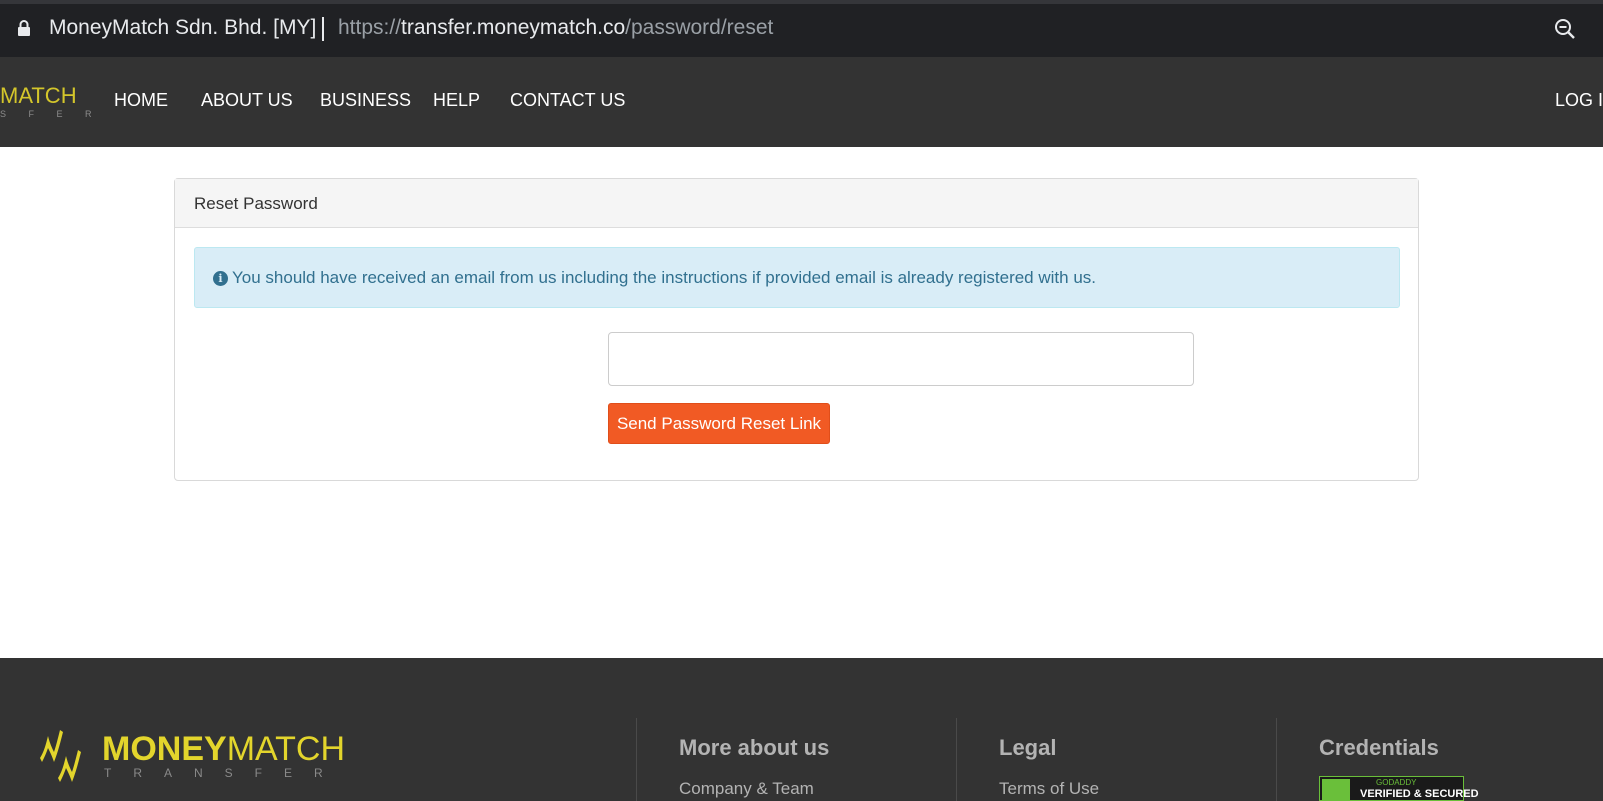  What do you see at coordinates (1579, 100) in the screenshot?
I see `nav-login: LOG IN` at bounding box center [1579, 100].